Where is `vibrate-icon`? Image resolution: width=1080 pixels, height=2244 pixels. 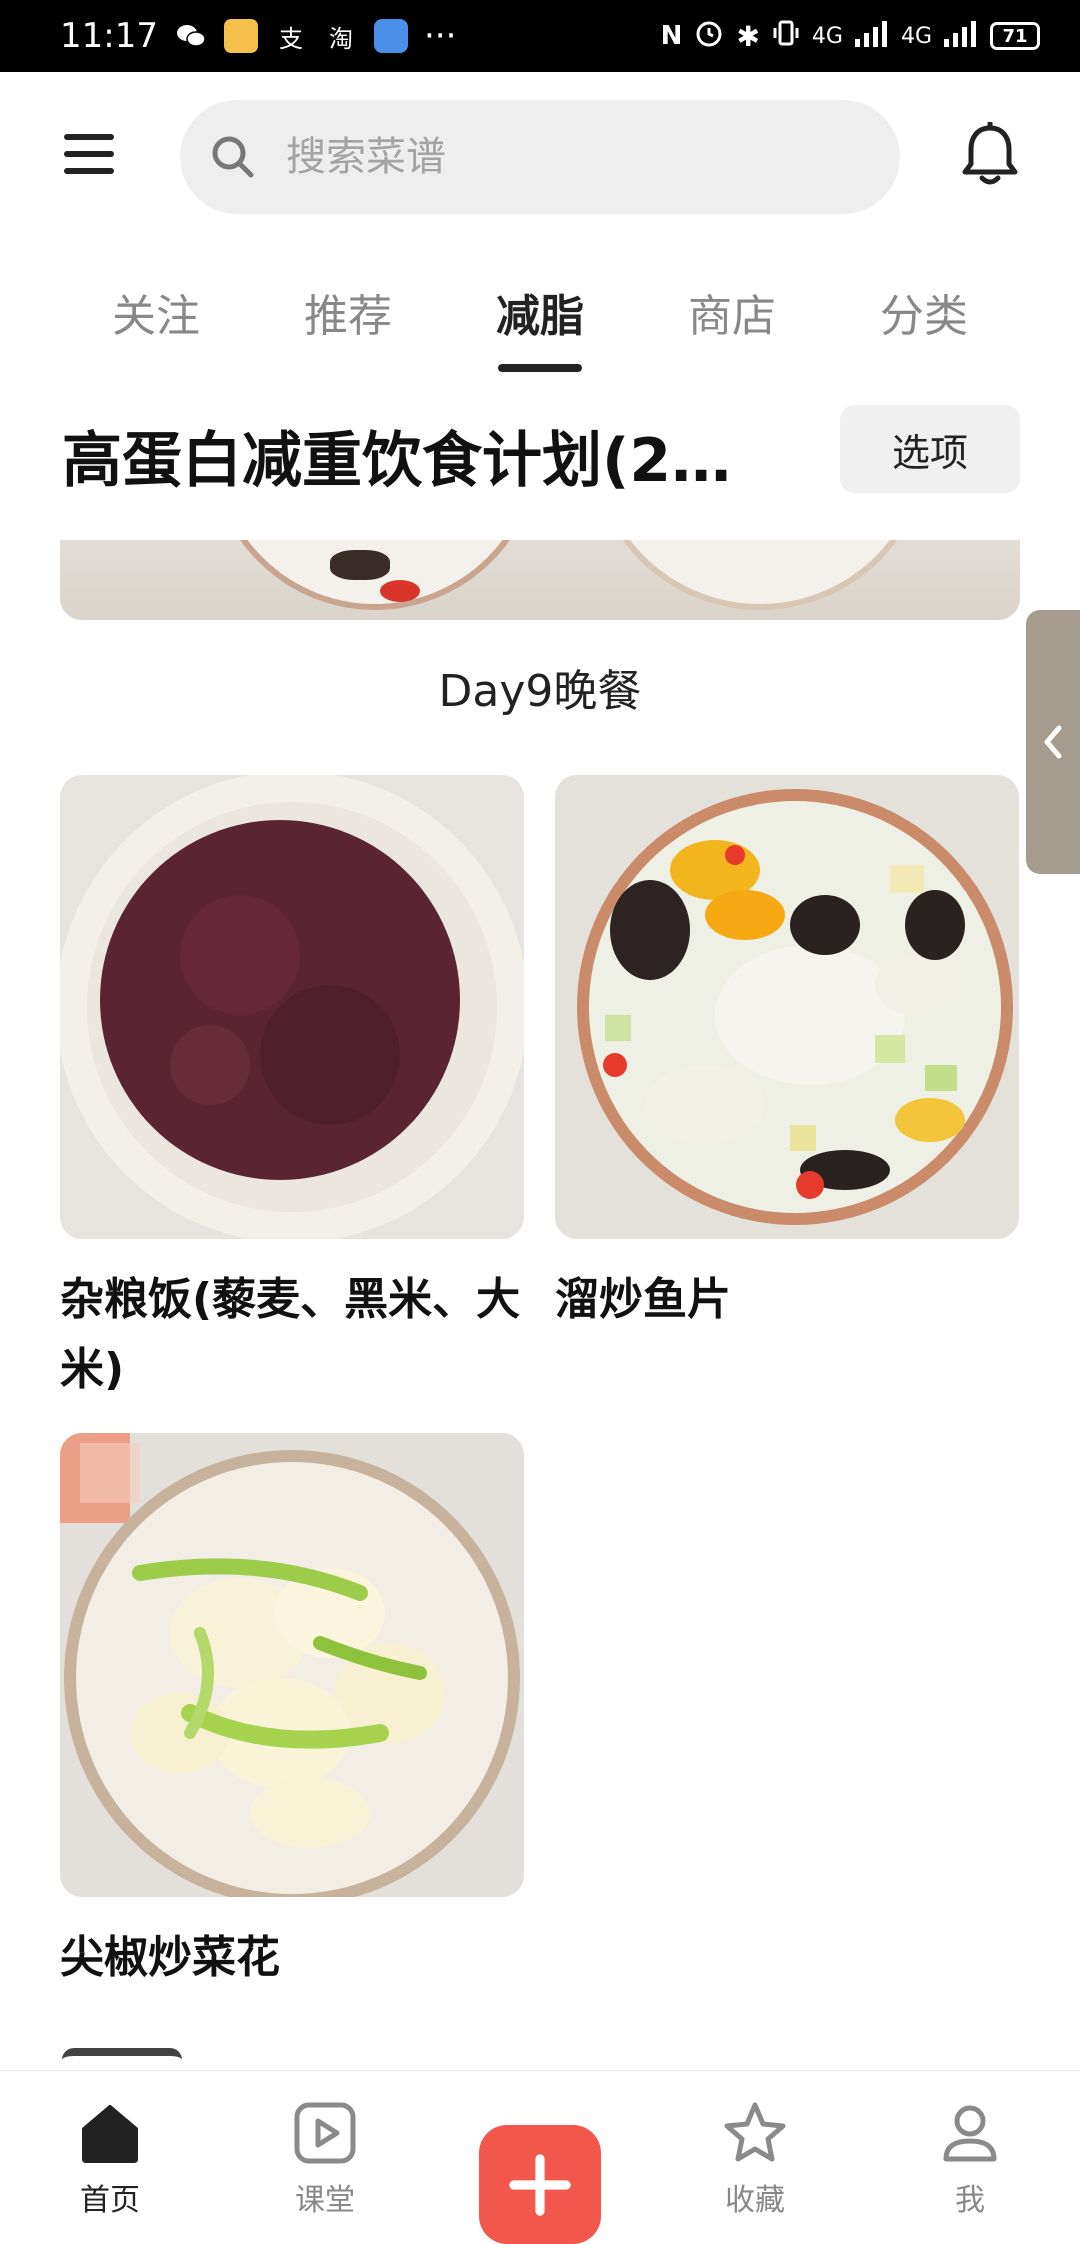 vibrate-icon is located at coordinates (786, 36).